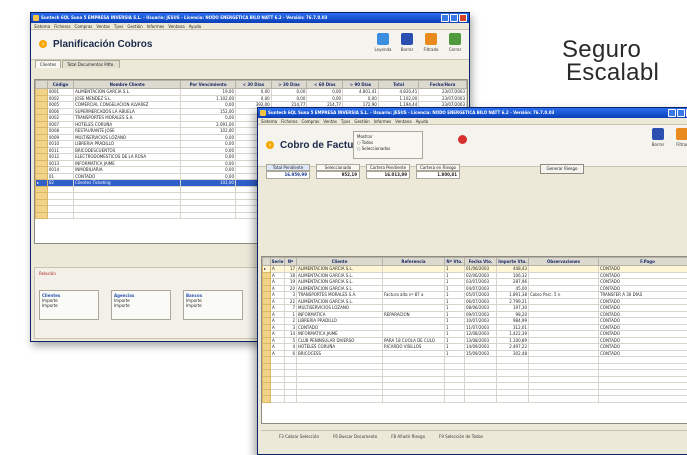  I want to click on filtrar-button: Filtrar, so click(679, 137).